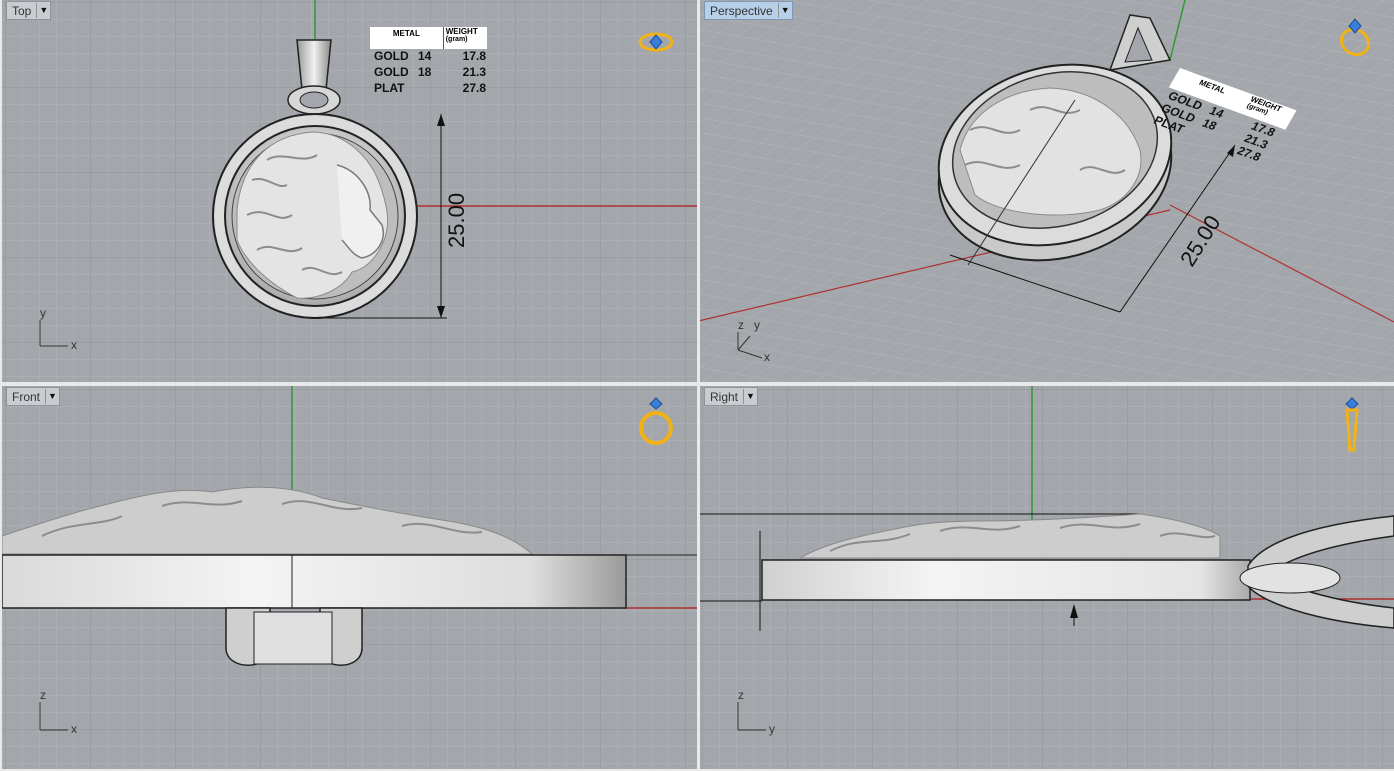  Describe the element at coordinates (425, 72) in the screenshot. I see `metal-karat: 18` at that location.